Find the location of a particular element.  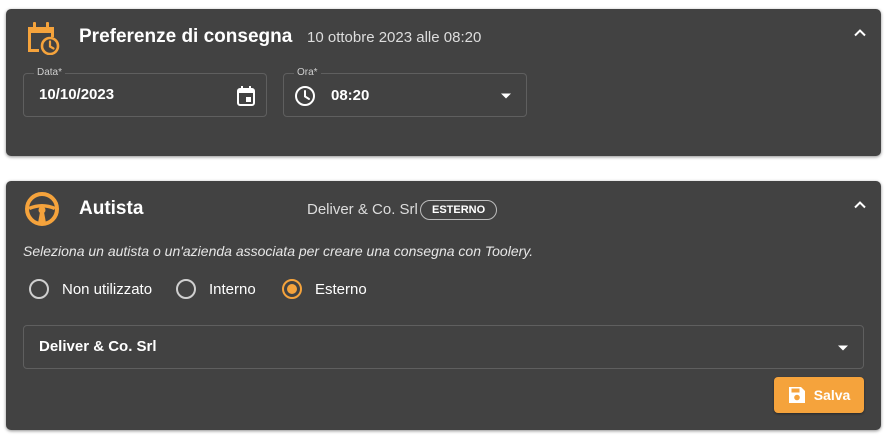

save-button: Salva is located at coordinates (819, 395).